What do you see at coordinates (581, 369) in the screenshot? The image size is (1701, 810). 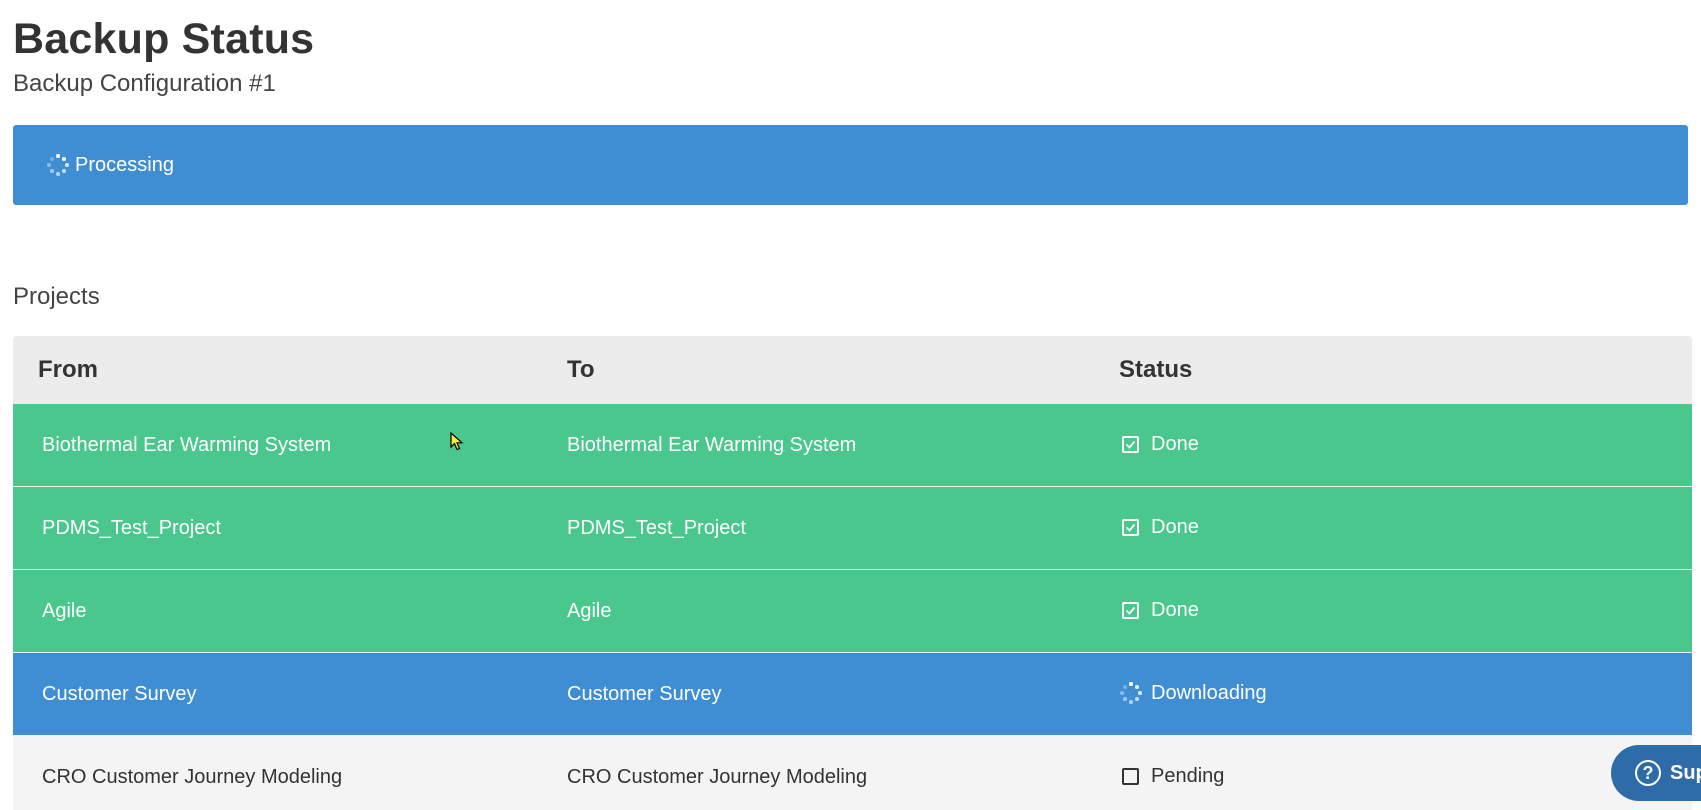 I see `column-header-to: To` at bounding box center [581, 369].